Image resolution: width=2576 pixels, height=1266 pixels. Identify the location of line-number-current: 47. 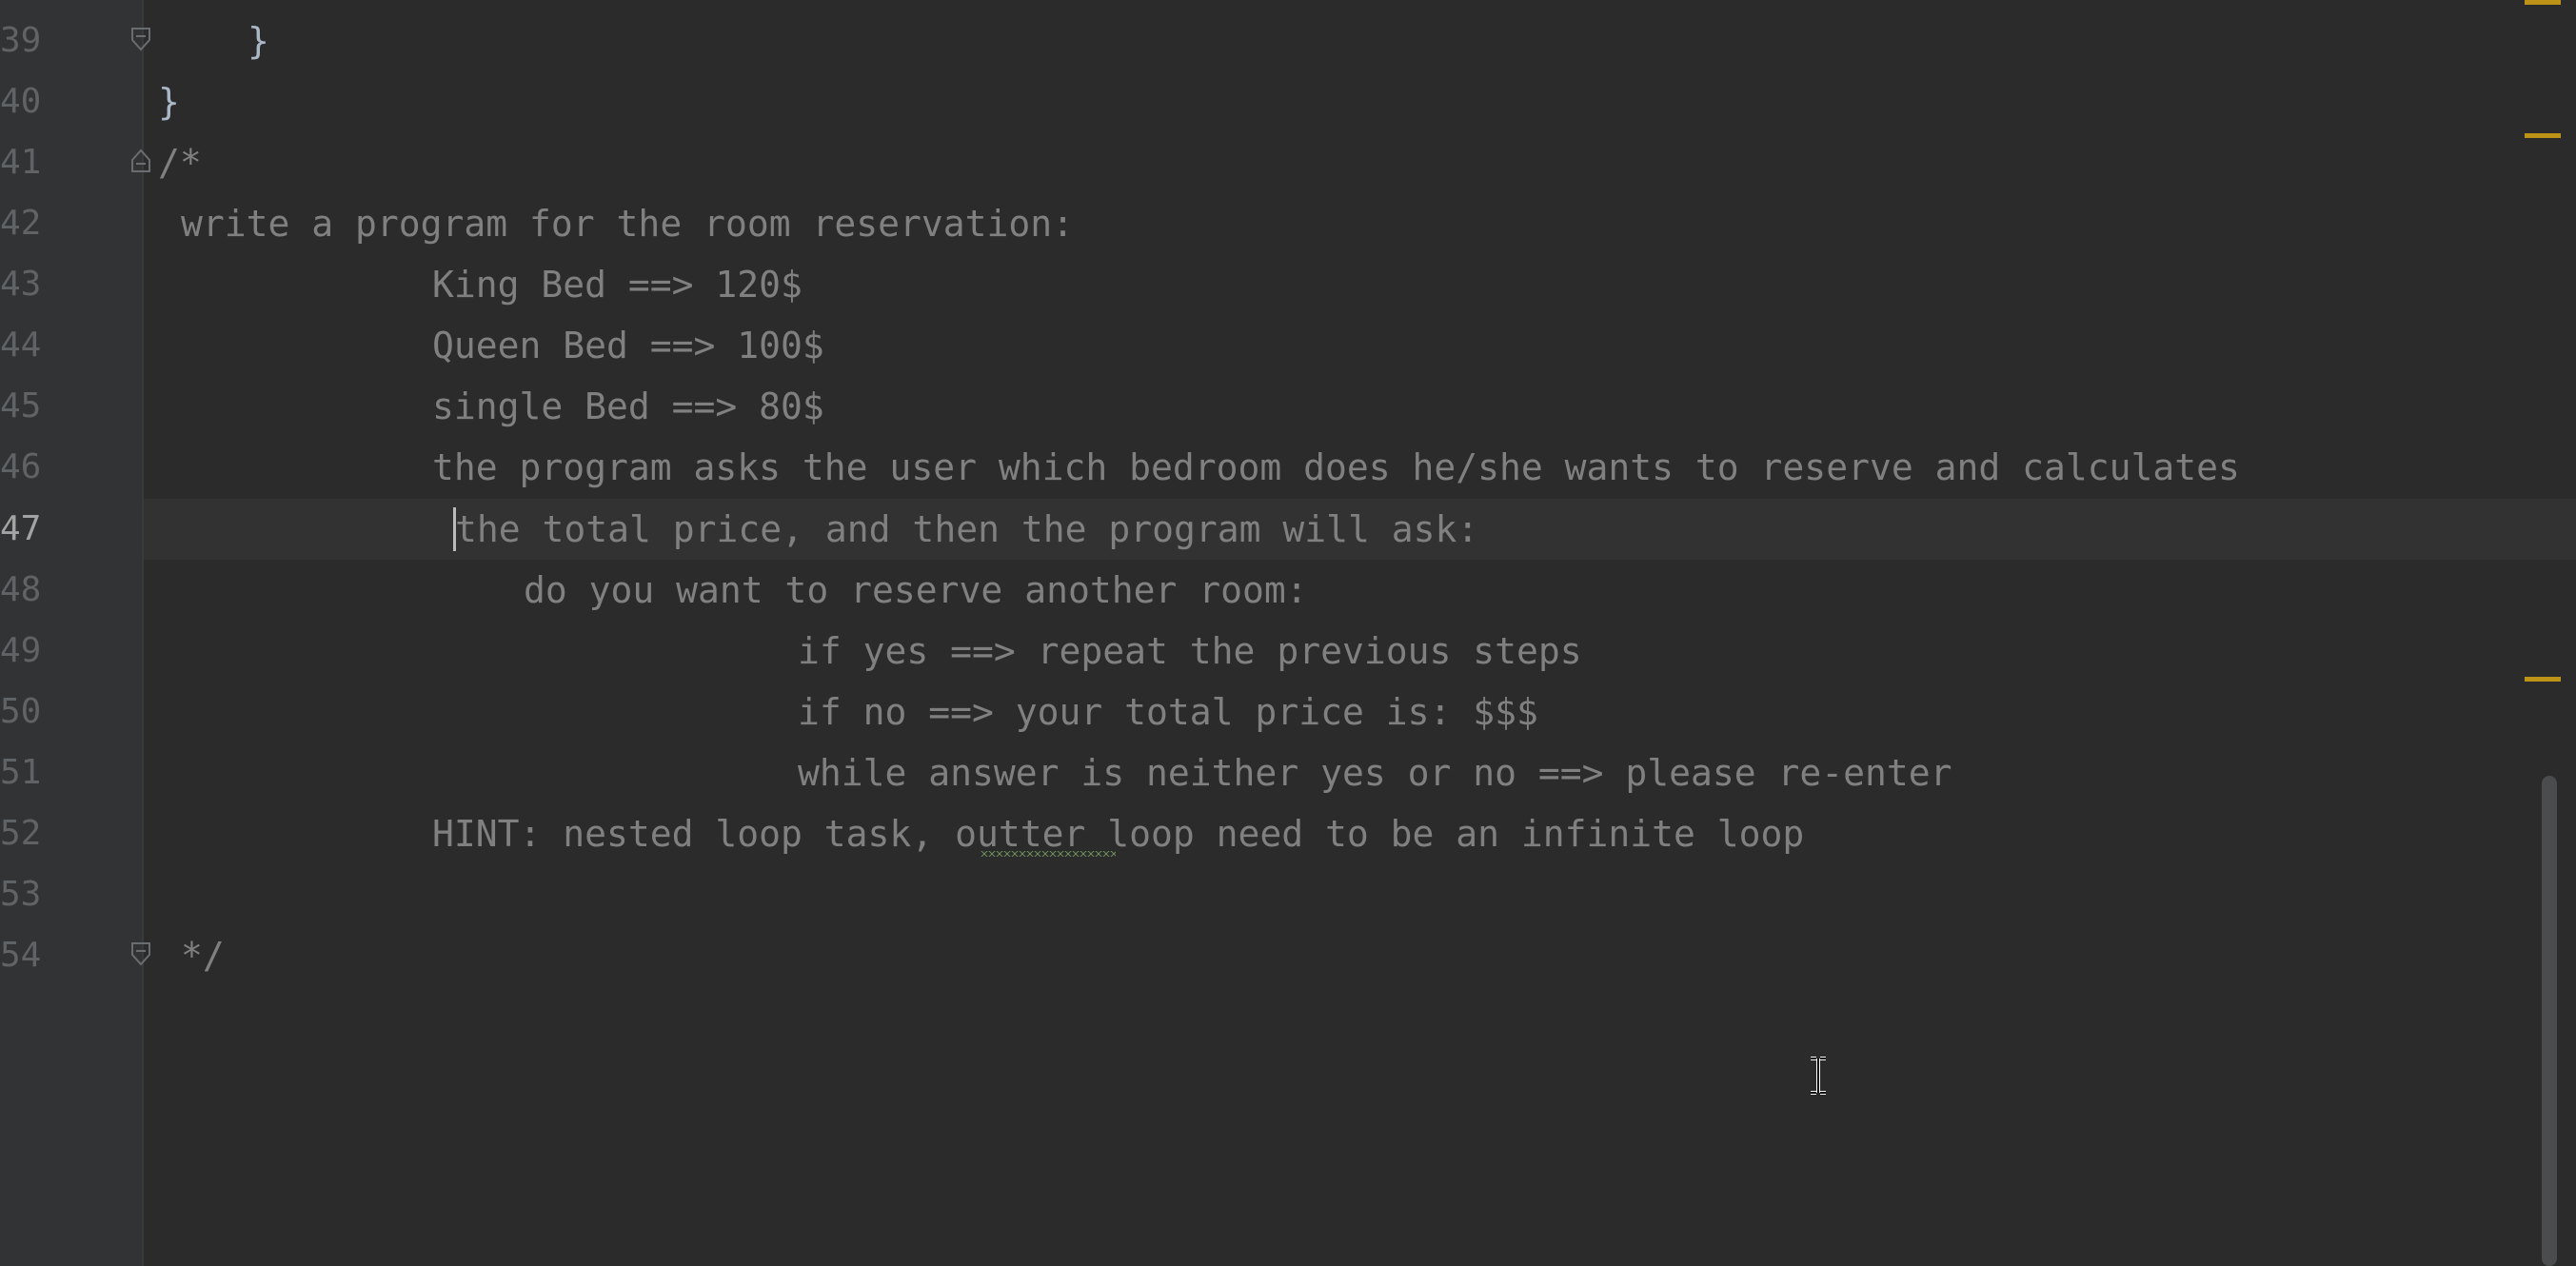
(21, 528).